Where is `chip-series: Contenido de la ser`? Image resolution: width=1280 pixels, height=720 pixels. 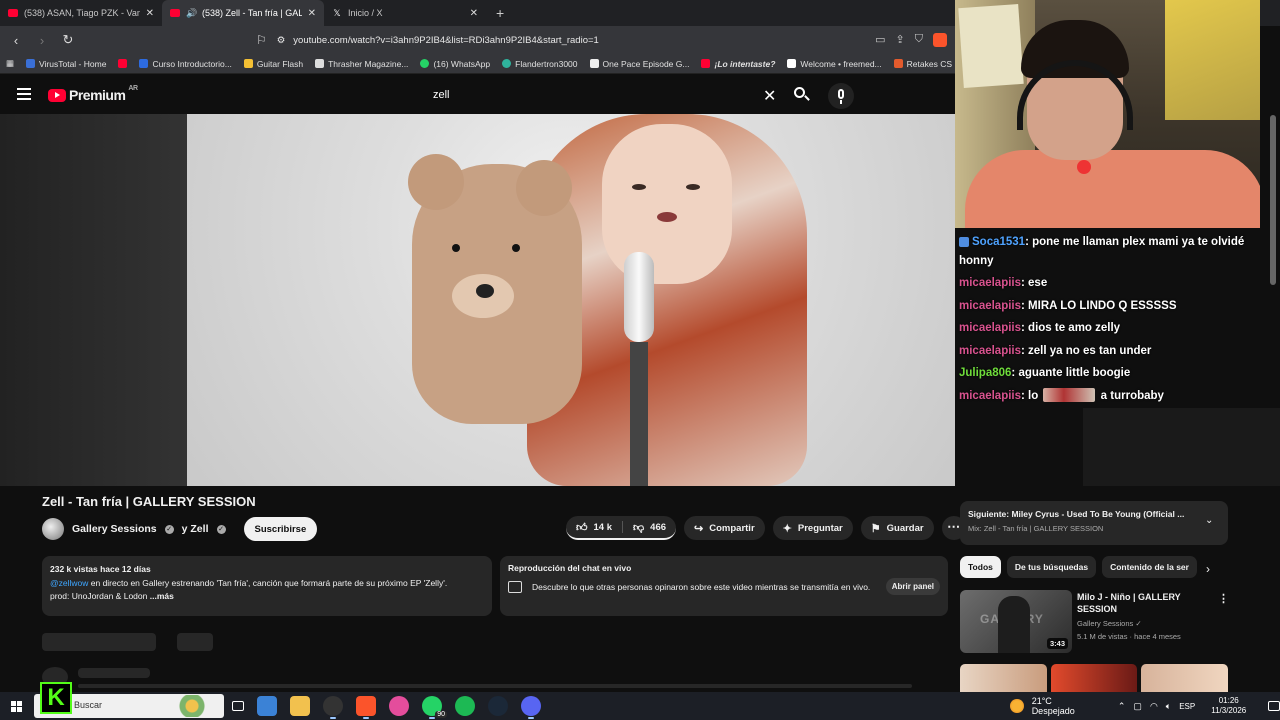 chip-series: Contenido de la ser is located at coordinates (1149, 567).